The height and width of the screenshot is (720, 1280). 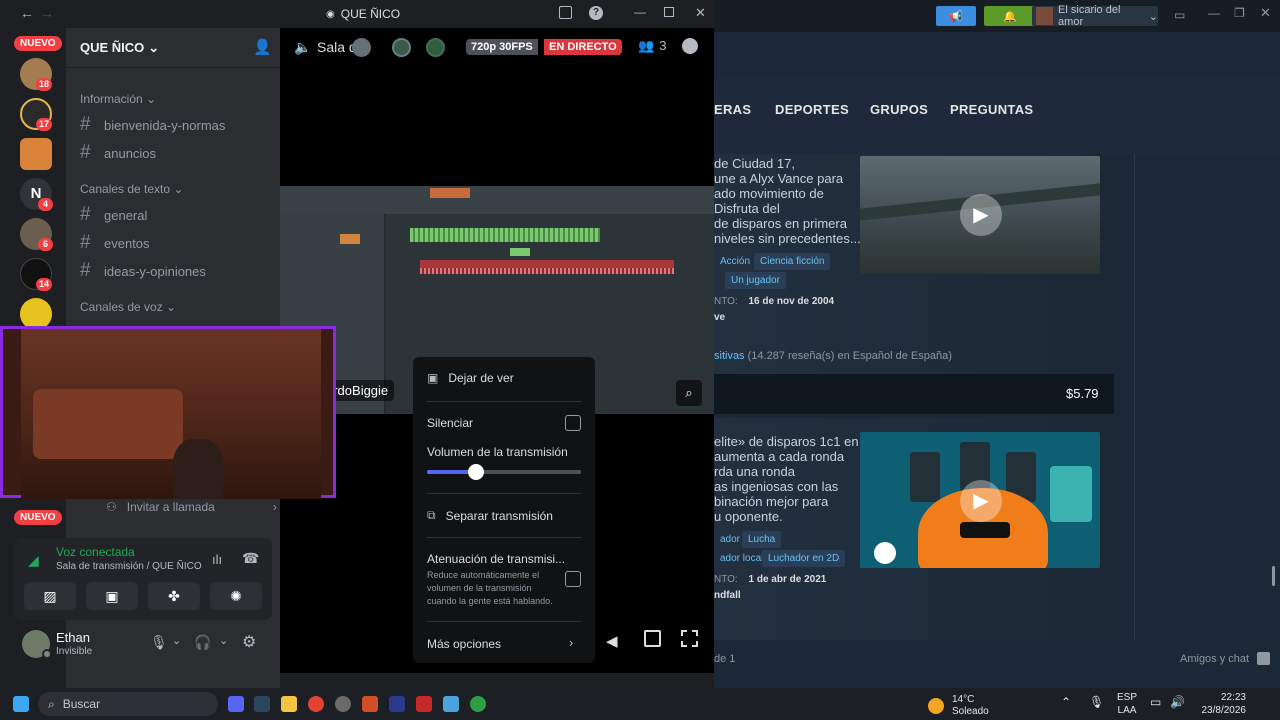 What do you see at coordinates (464, 644) in the screenshot?
I see `more-options-item: Más opciones` at bounding box center [464, 644].